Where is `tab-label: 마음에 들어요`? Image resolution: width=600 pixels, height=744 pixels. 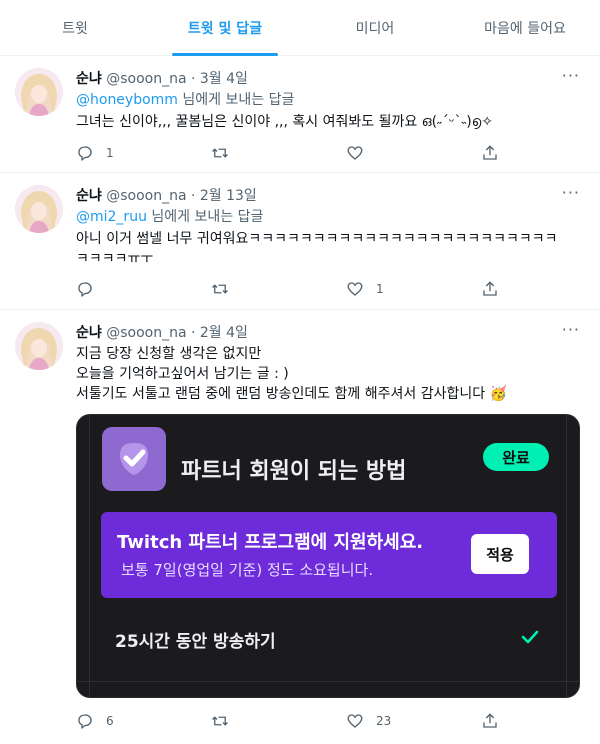
tab-label: 마음에 들어요 is located at coordinates (525, 28).